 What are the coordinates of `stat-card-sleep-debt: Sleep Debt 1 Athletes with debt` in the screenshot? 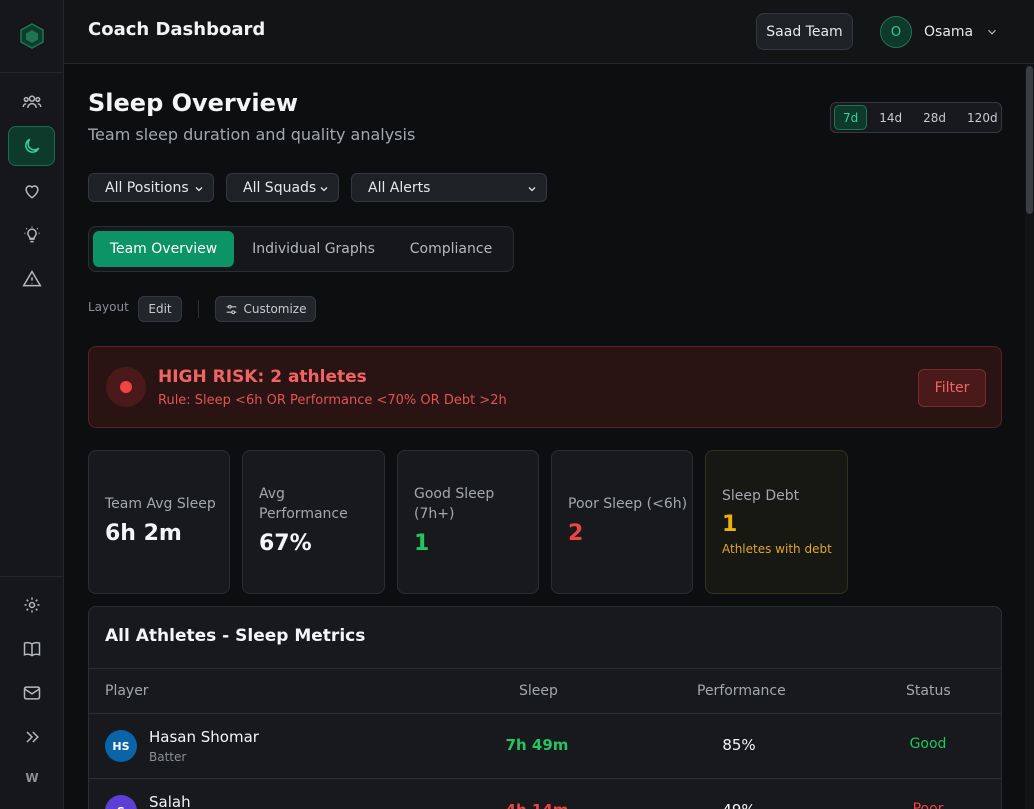 It's located at (776, 522).